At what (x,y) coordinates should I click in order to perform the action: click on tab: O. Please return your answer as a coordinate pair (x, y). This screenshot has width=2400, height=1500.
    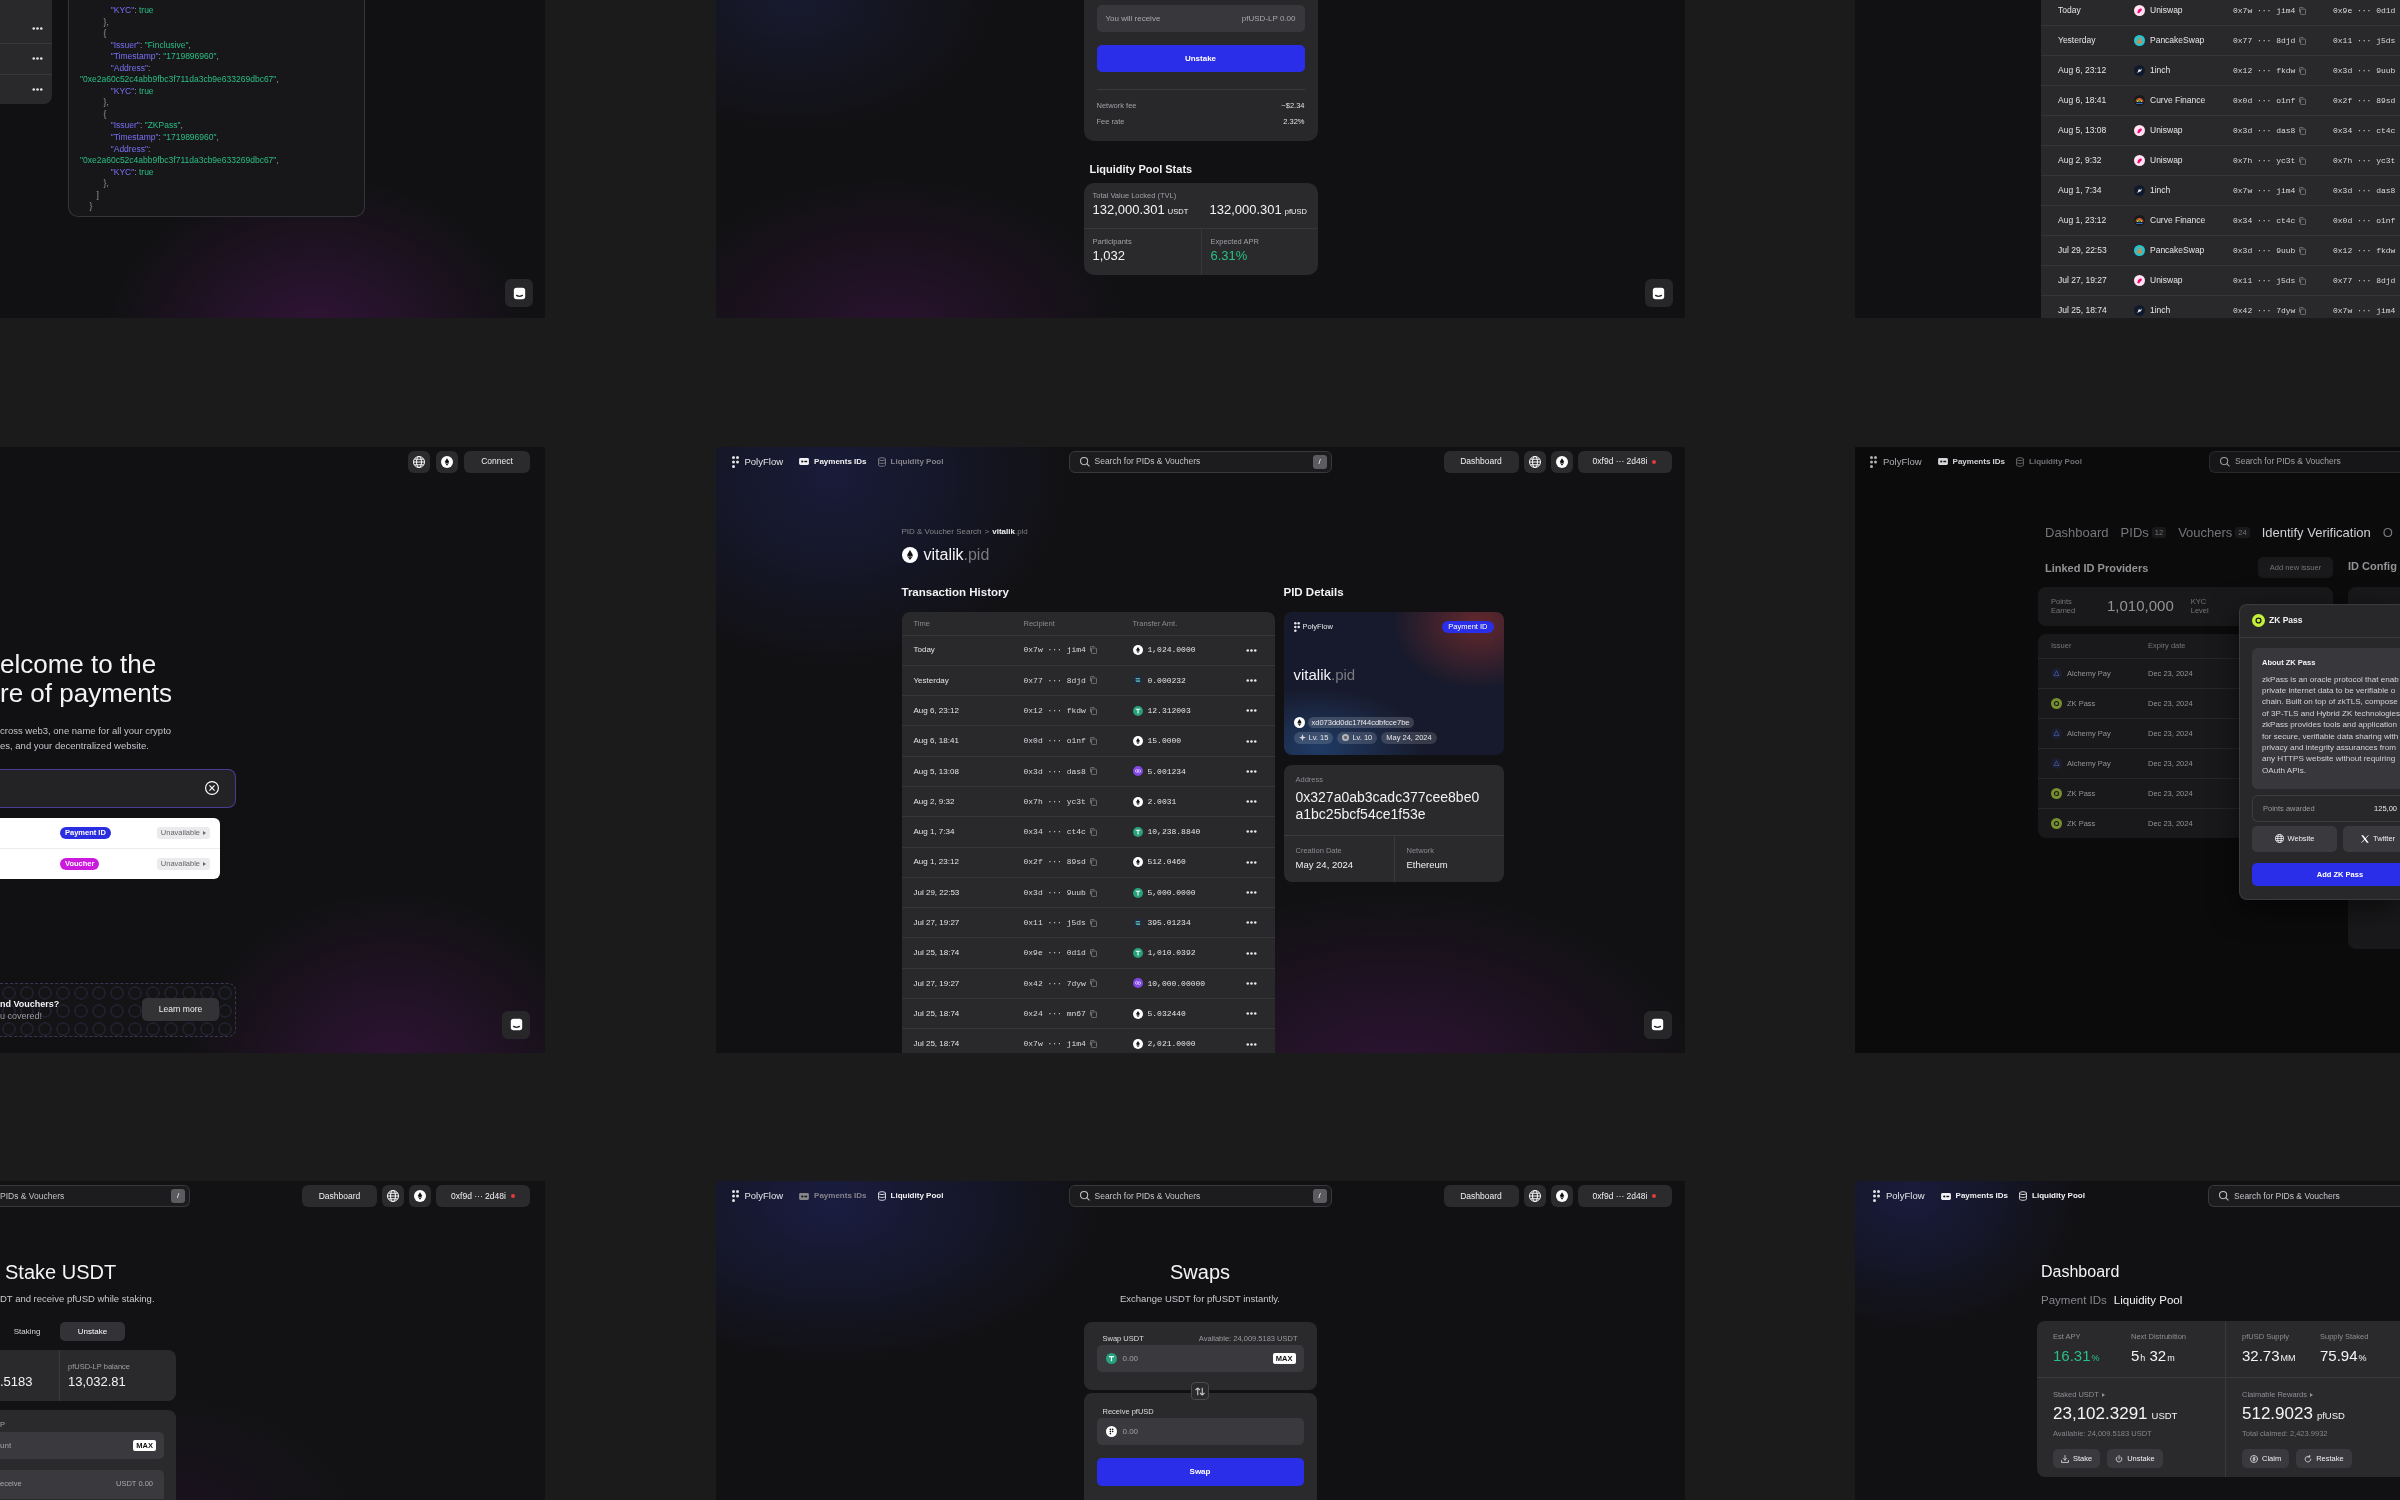
    Looking at the image, I should click on (2387, 532).